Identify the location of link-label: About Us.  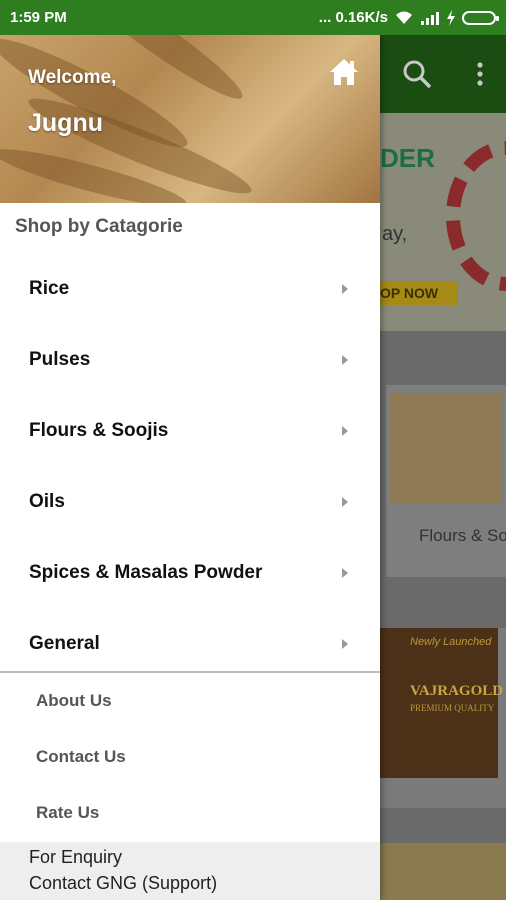
(74, 700).